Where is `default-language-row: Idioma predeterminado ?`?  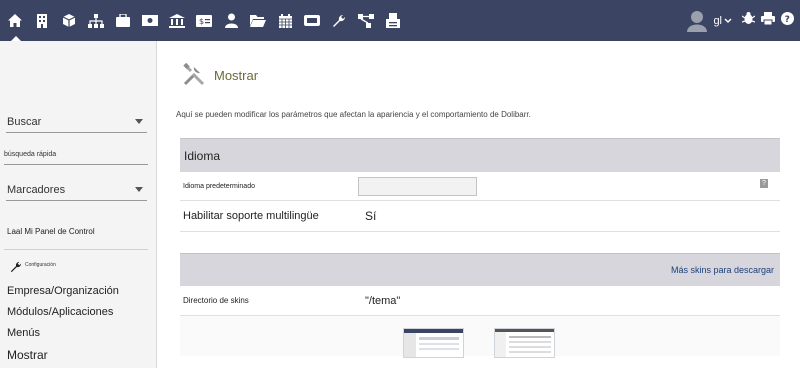 default-language-row: Idioma predeterminado ? is located at coordinates (480, 186).